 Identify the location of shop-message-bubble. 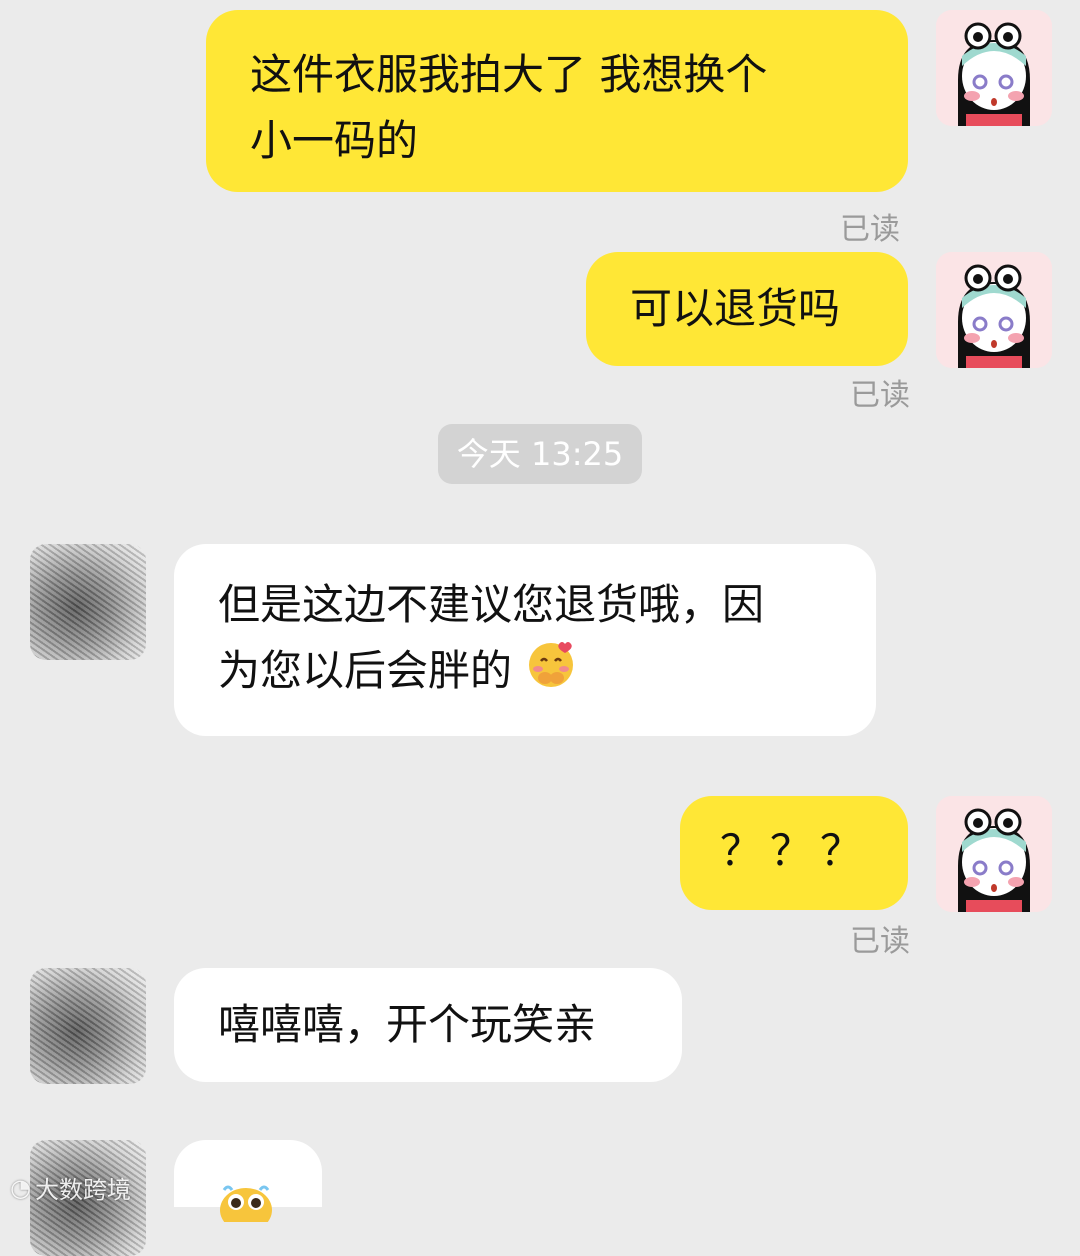
(248, 1186).